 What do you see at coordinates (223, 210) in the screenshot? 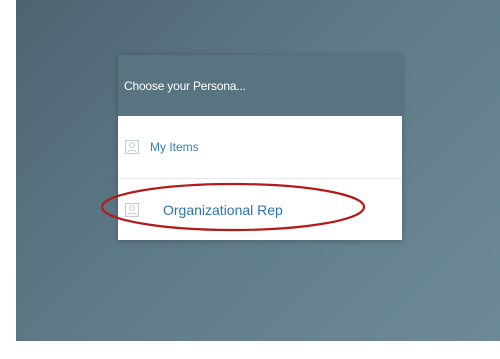
I see `persona-option-label: Organizational Rep` at bounding box center [223, 210].